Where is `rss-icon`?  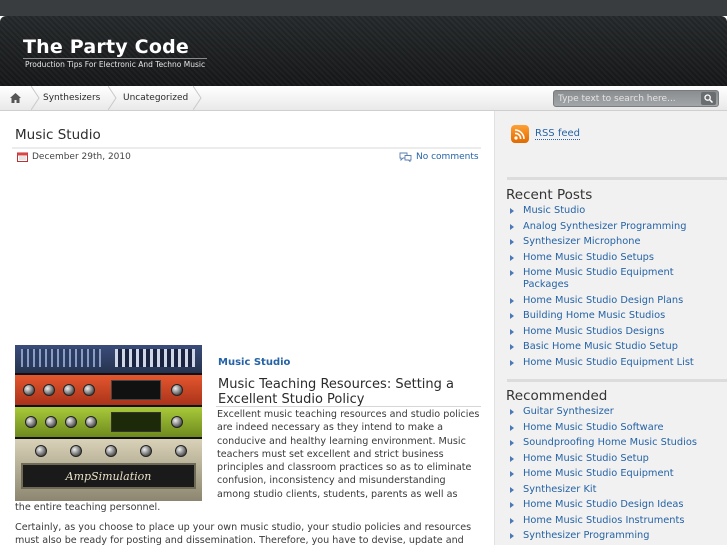
rss-icon is located at coordinates (520, 134).